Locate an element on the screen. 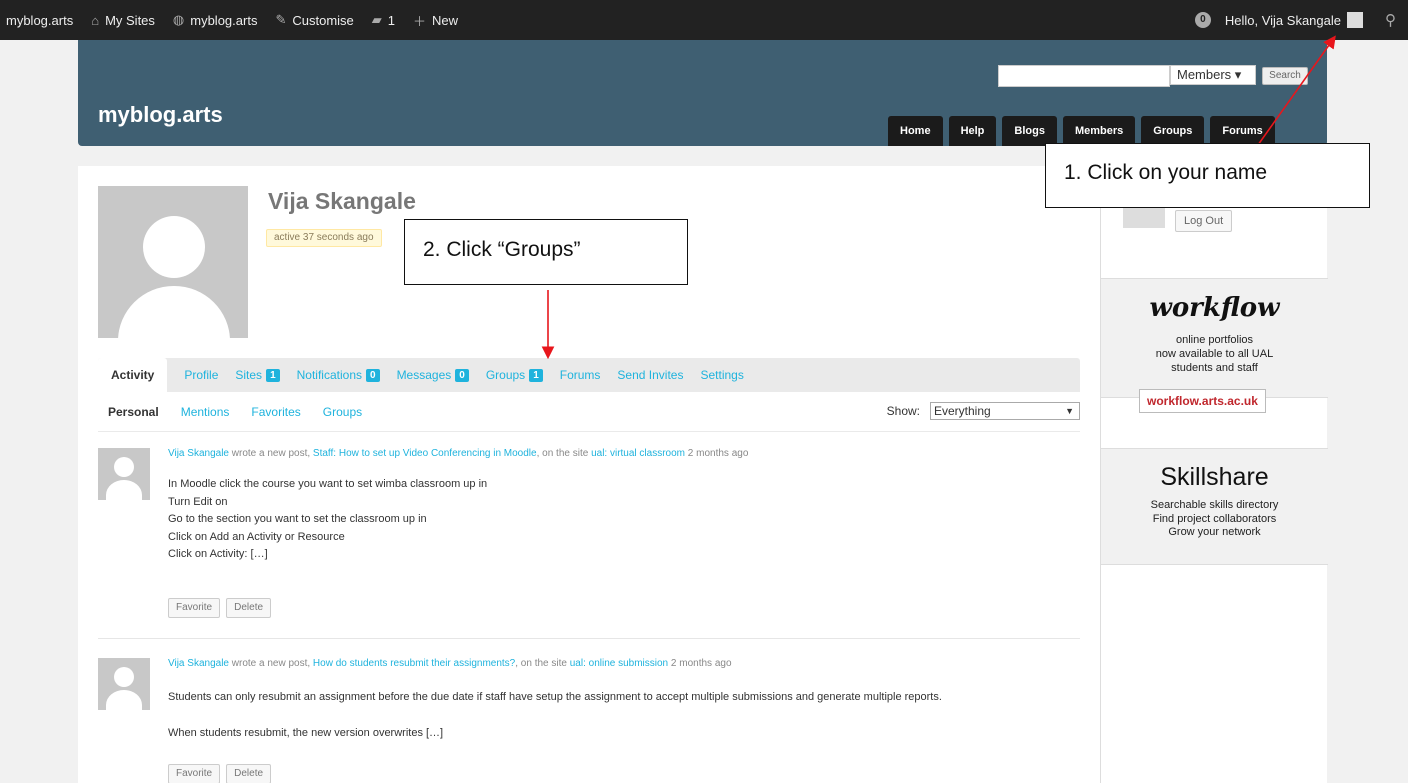  callout-click-groups: 2. Click “Groups” is located at coordinates (546, 252).